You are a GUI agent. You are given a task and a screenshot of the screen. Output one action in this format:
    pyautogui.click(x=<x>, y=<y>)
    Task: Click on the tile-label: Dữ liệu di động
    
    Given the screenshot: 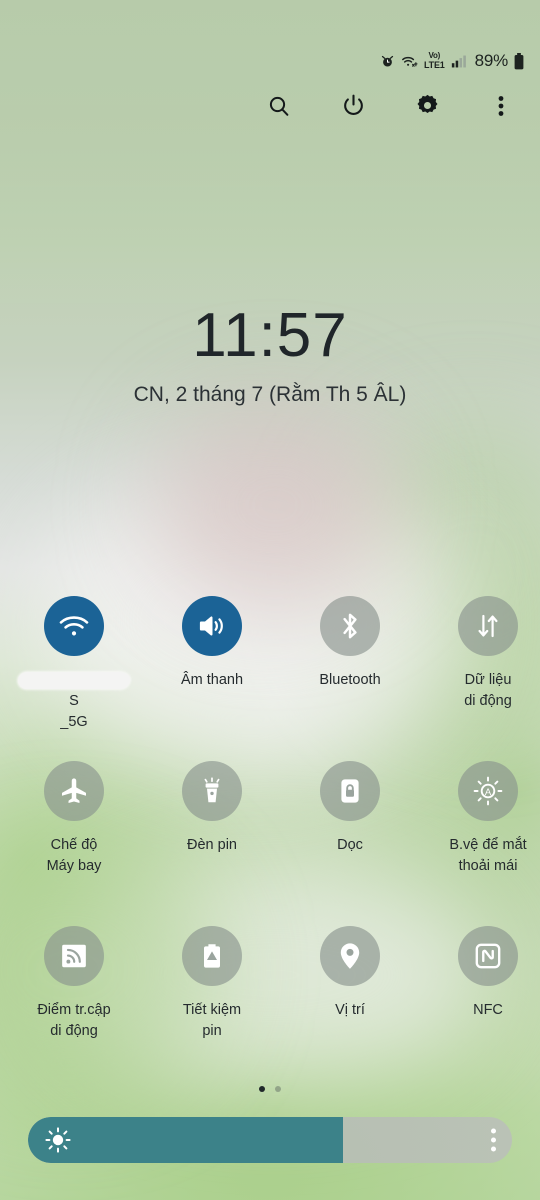 What is the action you would take?
    pyautogui.click(x=488, y=690)
    